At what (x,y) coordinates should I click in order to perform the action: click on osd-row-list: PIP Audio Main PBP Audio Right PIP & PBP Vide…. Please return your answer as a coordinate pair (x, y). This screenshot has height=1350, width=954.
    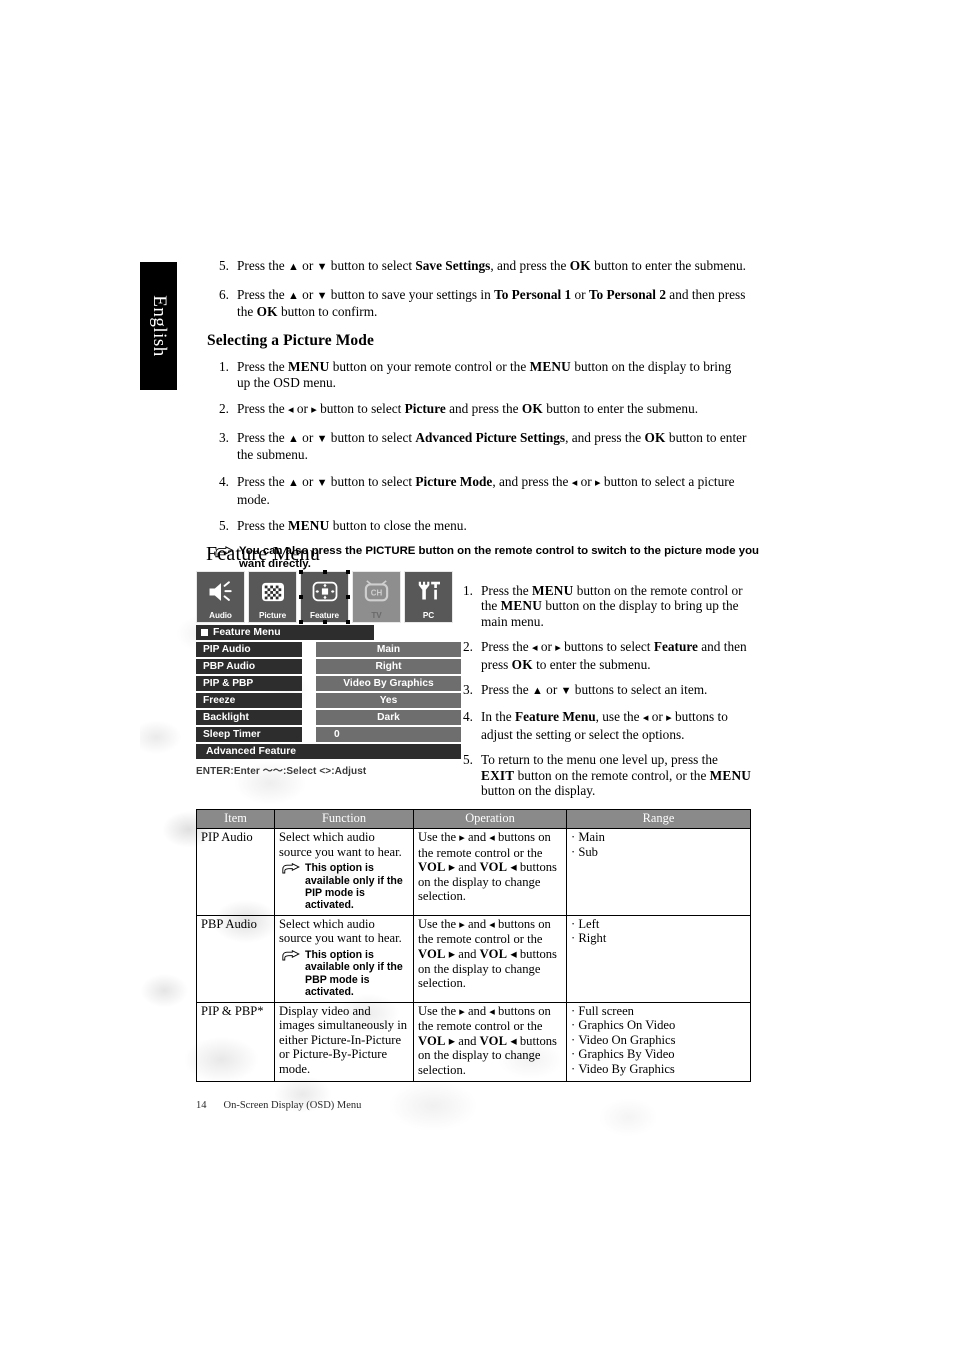
    Looking at the image, I should click on (328, 692).